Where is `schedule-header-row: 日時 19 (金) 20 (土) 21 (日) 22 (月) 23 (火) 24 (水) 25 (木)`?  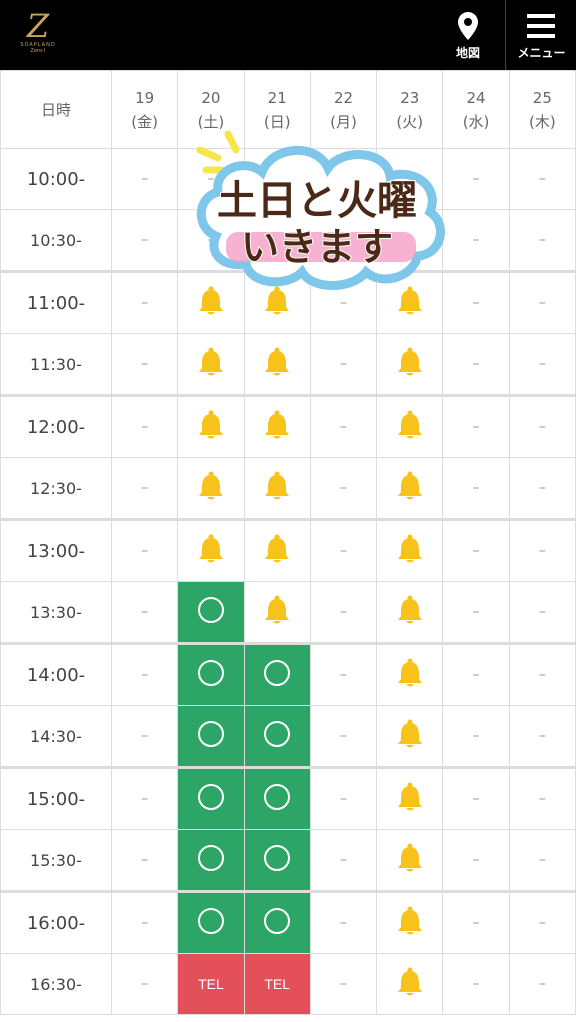 schedule-header-row: 日時 19 (金) 20 (土) 21 (日) 22 (月) 23 (火) 24 (水) 25 (木) is located at coordinates (288, 109).